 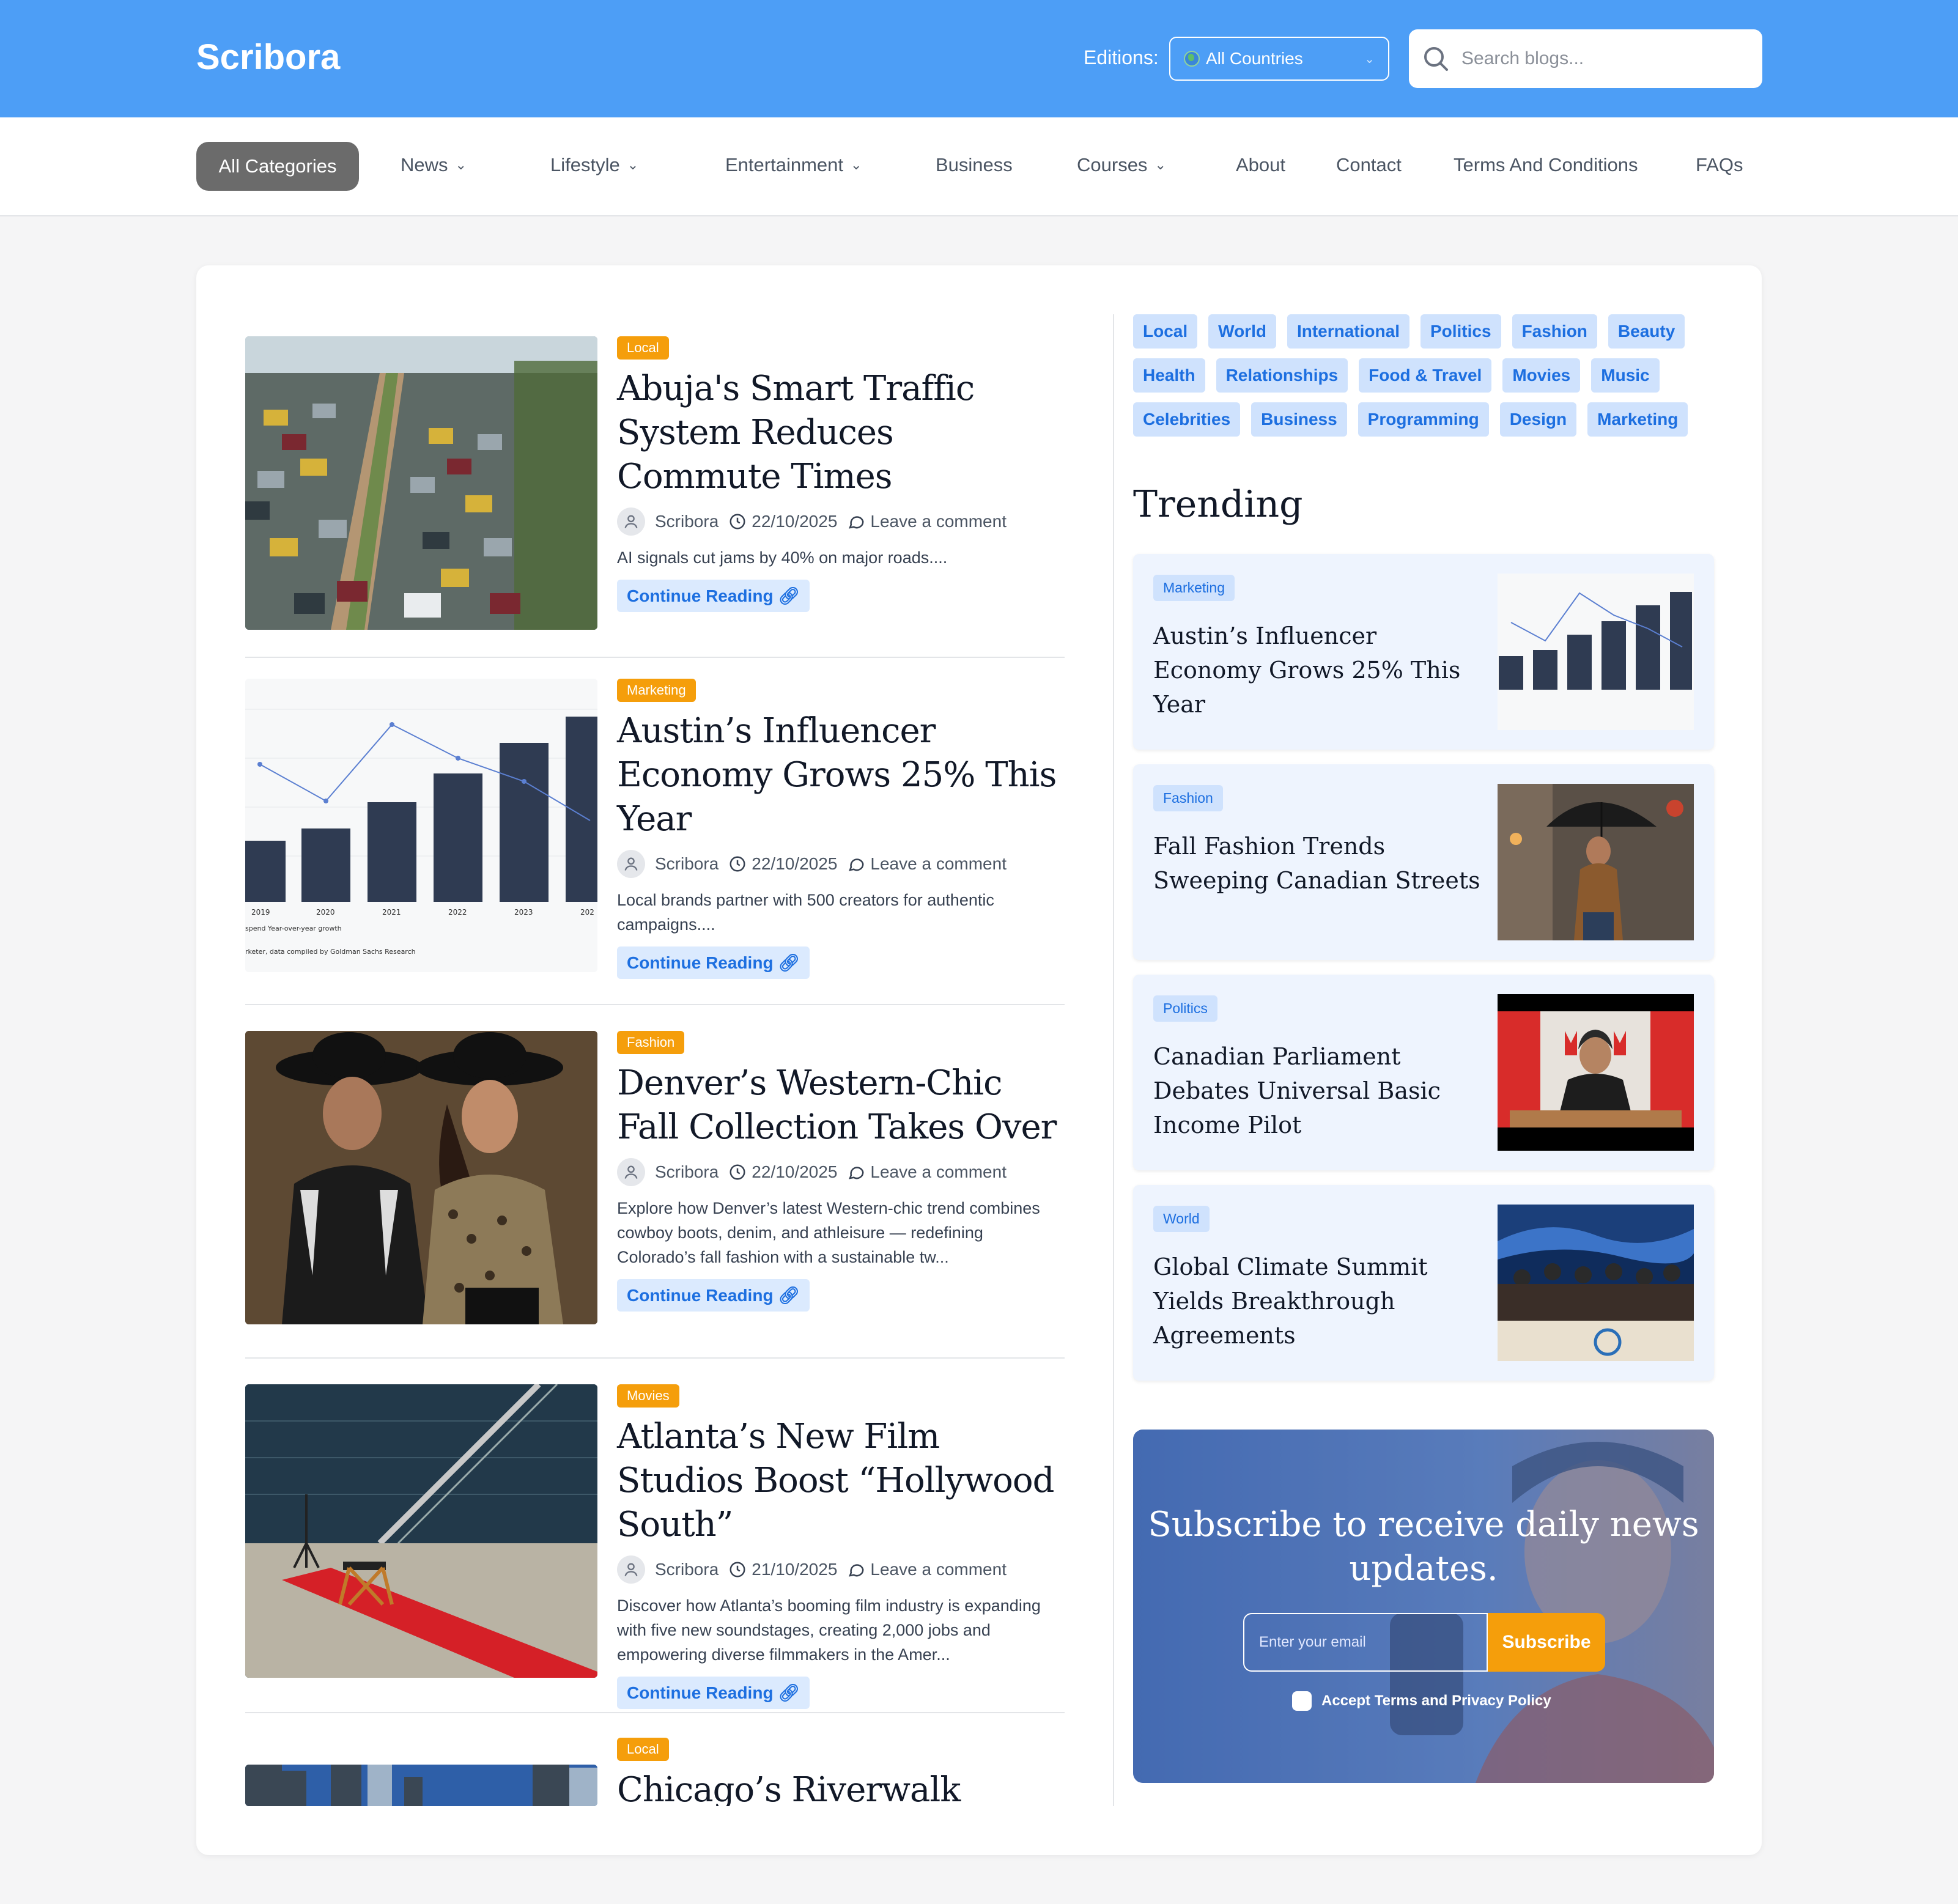 I want to click on trending-image-parliament, so click(x=1596, y=1072).